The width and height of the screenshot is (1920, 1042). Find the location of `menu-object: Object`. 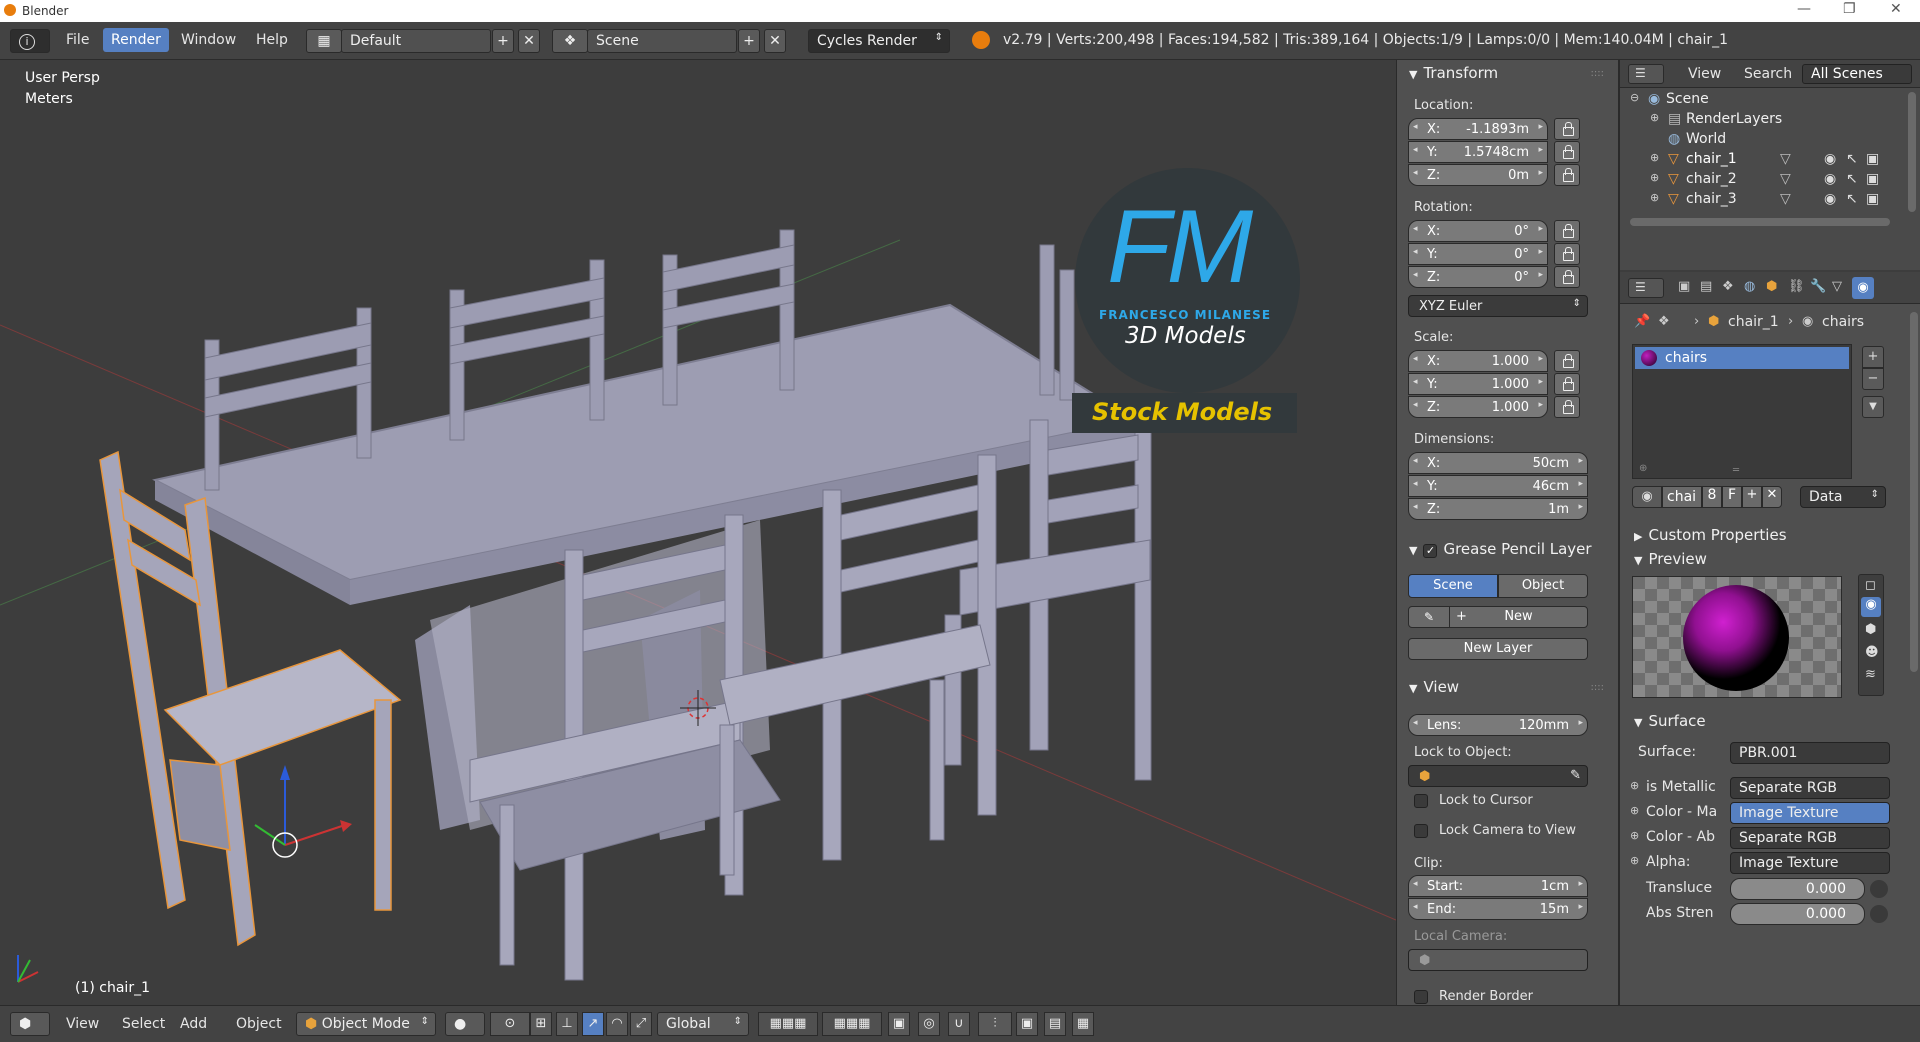

menu-object: Object is located at coordinates (259, 1024).